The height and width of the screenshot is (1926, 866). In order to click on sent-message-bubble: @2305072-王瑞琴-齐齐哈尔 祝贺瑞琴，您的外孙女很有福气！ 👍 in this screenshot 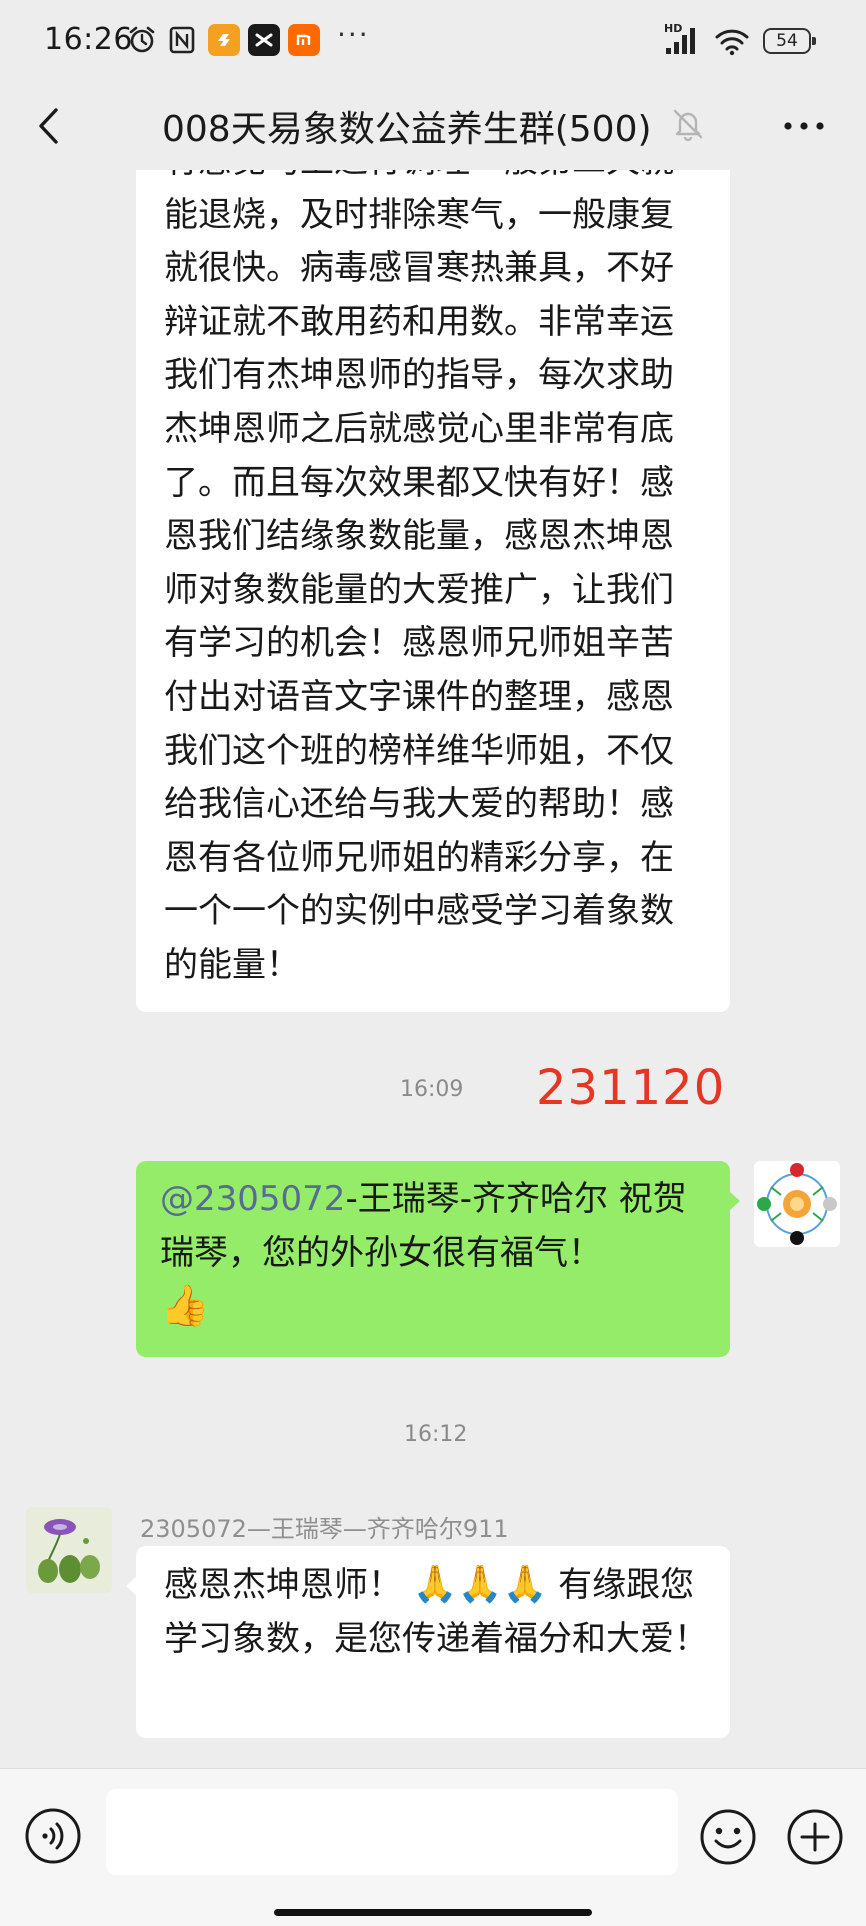, I will do `click(438, 1259)`.